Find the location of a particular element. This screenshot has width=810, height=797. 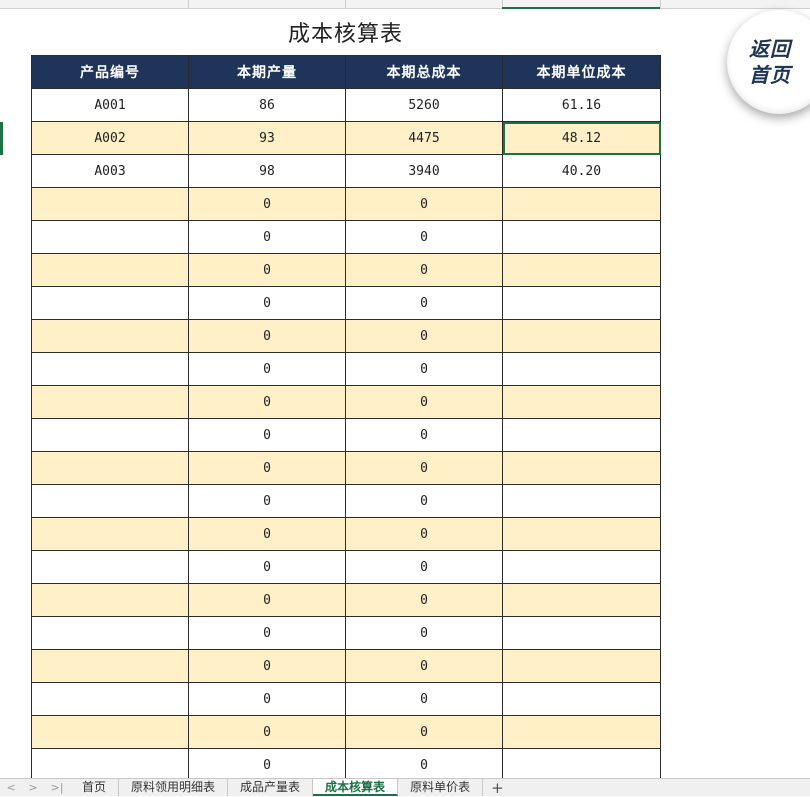

sheet-tab: 原料单价表 is located at coordinates (441, 787).